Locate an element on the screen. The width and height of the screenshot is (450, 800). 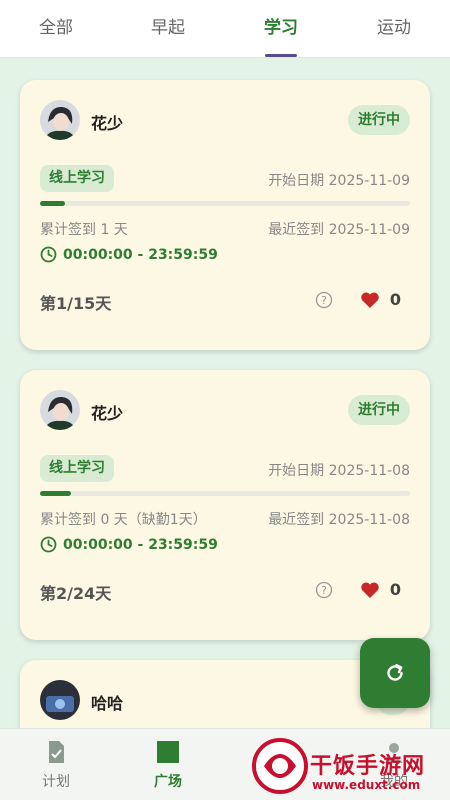
checkin-total: 累计签到 0 天（缺勤1天） is located at coordinates (123, 520).